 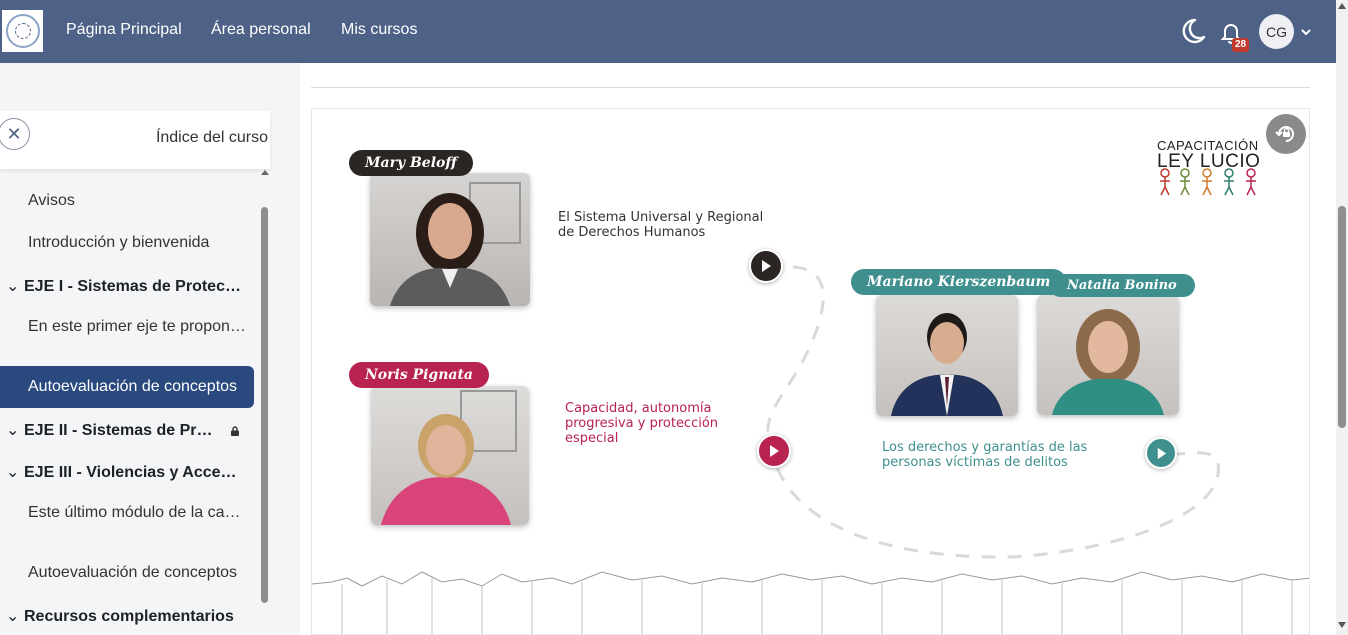 What do you see at coordinates (810, 602) in the screenshot?
I see `city-skyline-drawing` at bounding box center [810, 602].